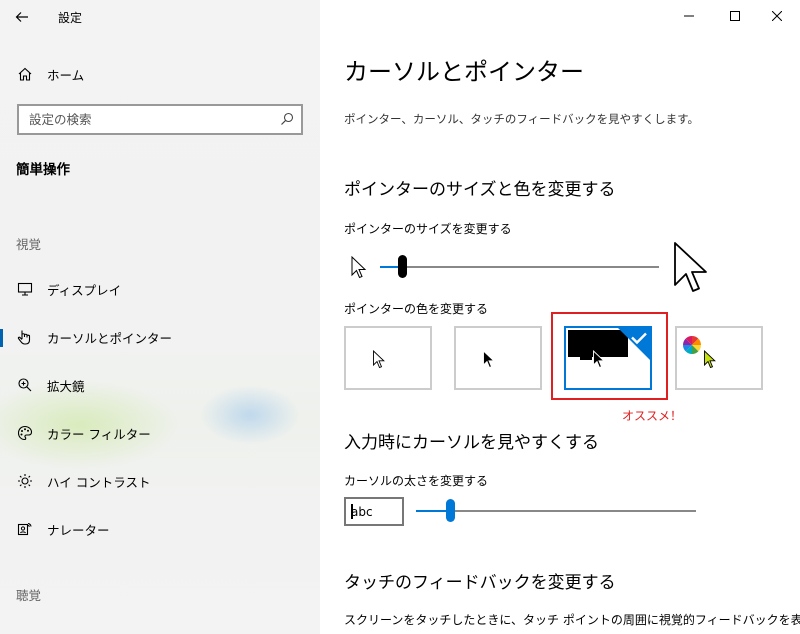  Describe the element at coordinates (110, 338) in the screenshot. I see `sidebar-item-label: カーソルとポインター` at that location.